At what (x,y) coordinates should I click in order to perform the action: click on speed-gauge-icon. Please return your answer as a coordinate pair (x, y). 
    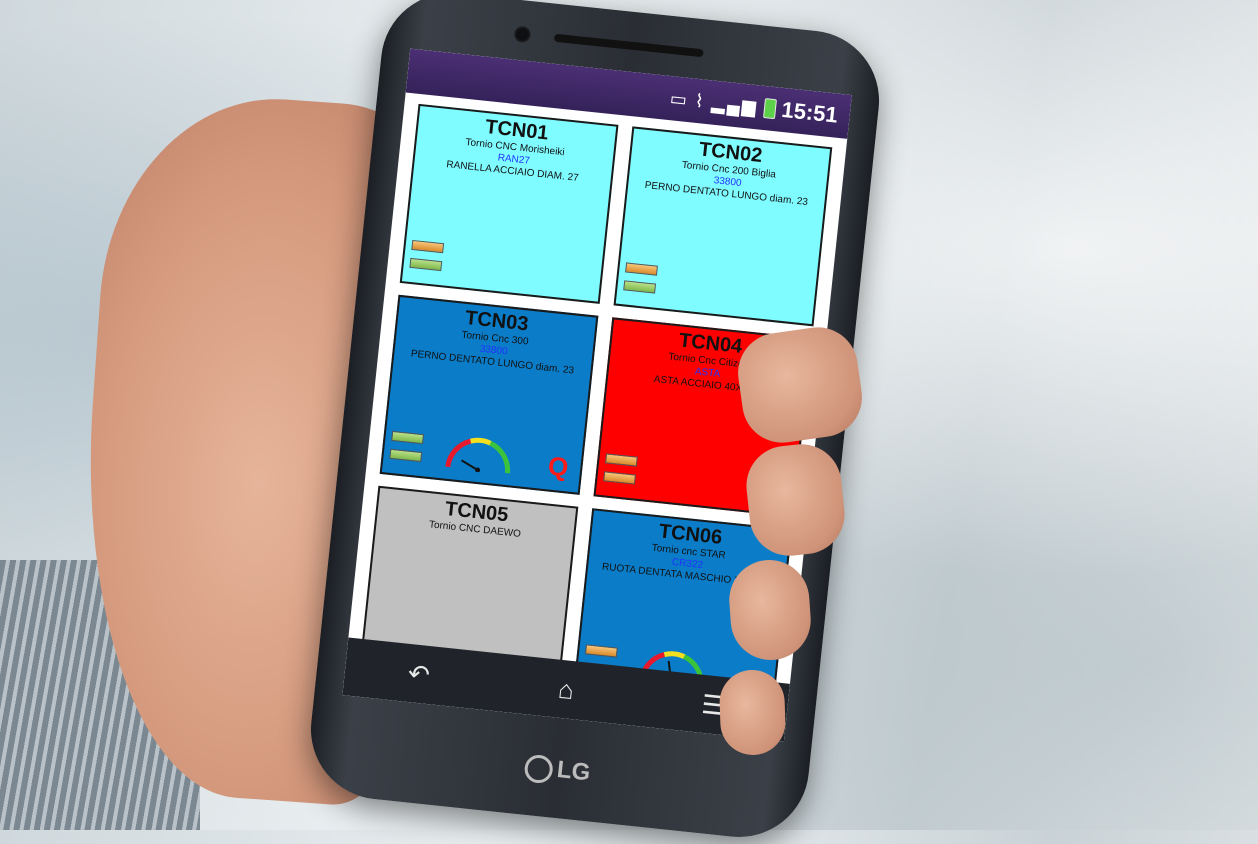
    Looking at the image, I should click on (478, 455).